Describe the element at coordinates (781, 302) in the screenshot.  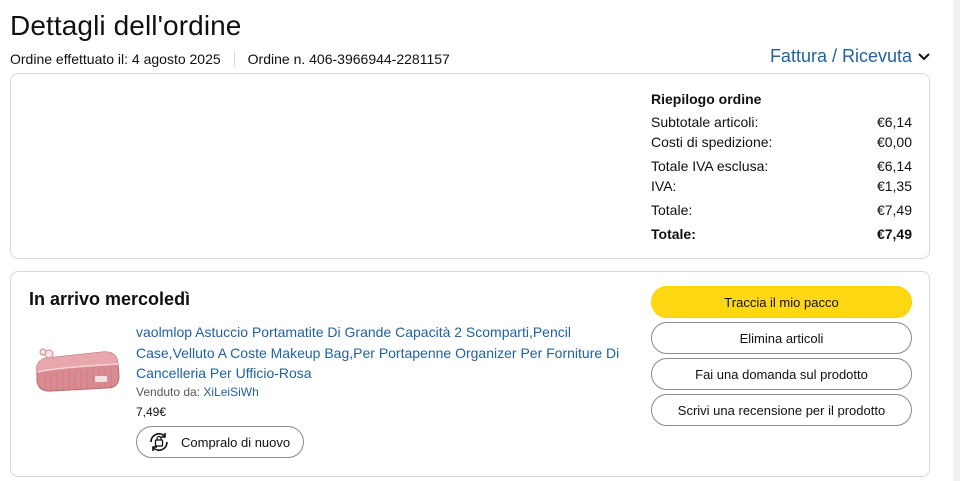
I see `track-package-button: Traccia il mio pacco` at that location.